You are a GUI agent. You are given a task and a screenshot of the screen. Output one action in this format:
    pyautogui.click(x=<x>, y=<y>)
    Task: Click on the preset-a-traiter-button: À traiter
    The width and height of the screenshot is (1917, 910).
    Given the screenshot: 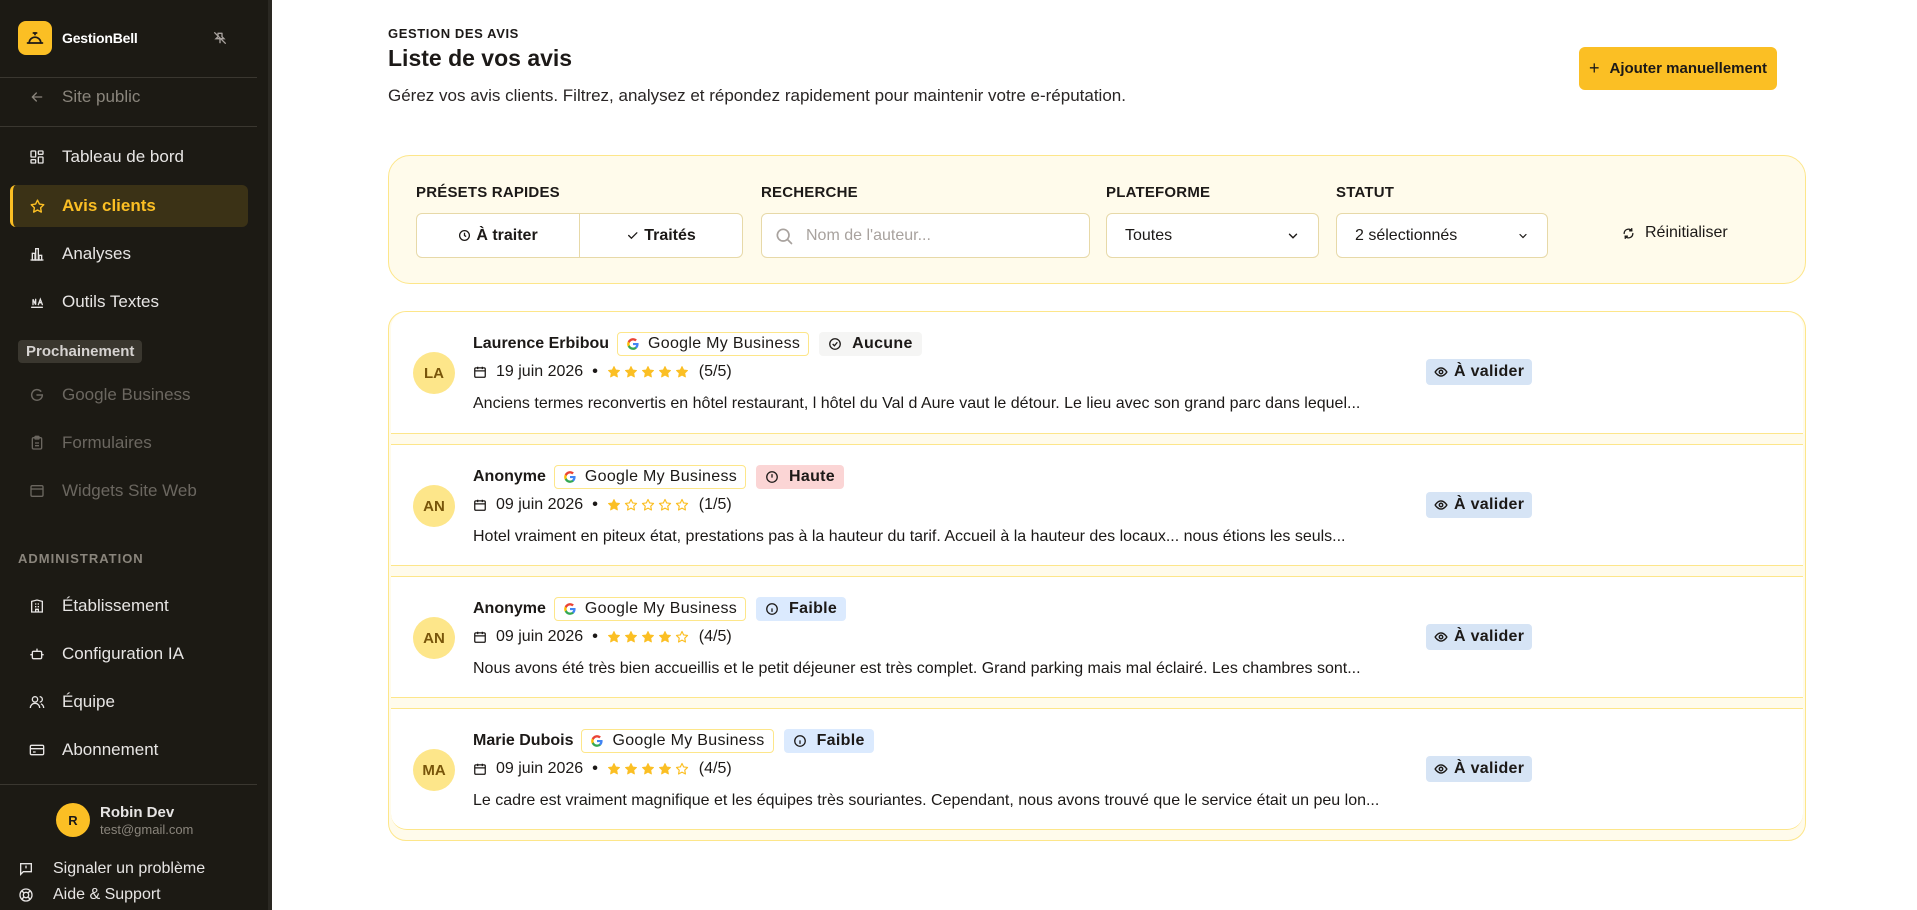 What is the action you would take?
    pyautogui.click(x=498, y=235)
    